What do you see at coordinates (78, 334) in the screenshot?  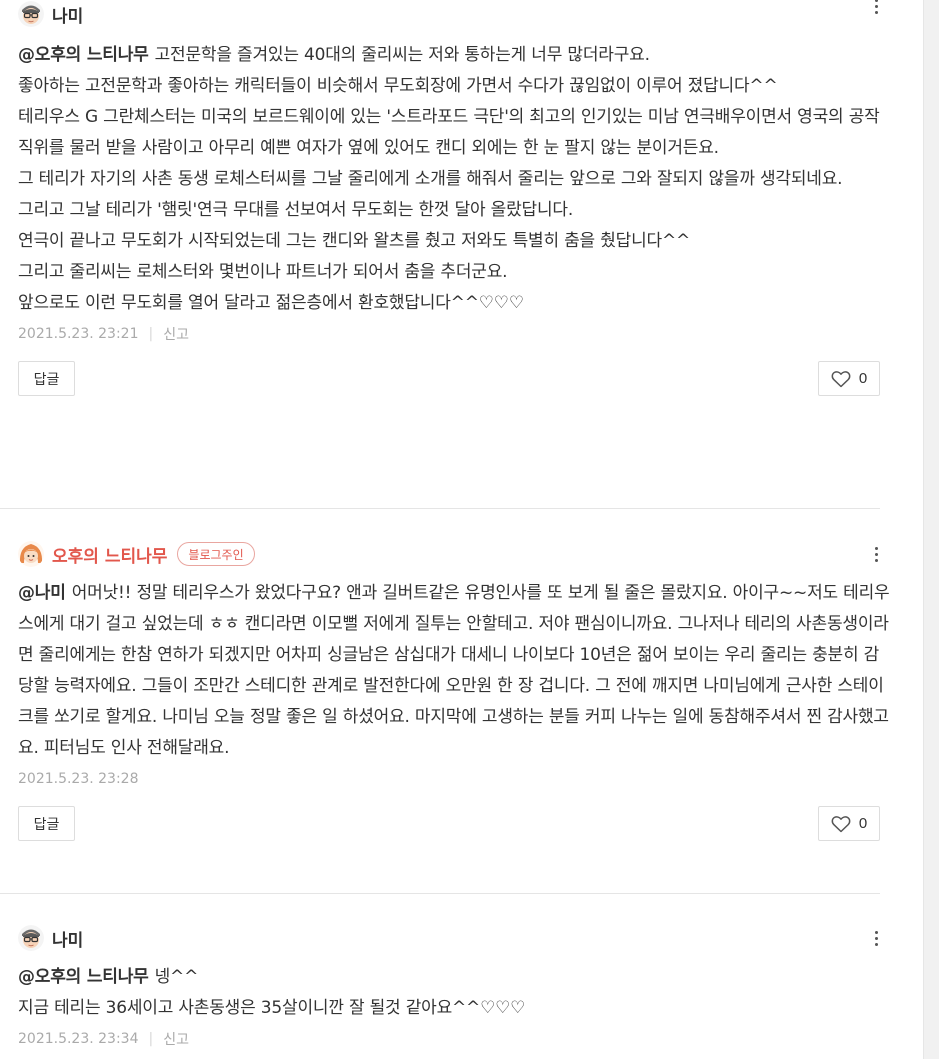 I see `comment-timestamp: 2021.5.23. 23:21` at bounding box center [78, 334].